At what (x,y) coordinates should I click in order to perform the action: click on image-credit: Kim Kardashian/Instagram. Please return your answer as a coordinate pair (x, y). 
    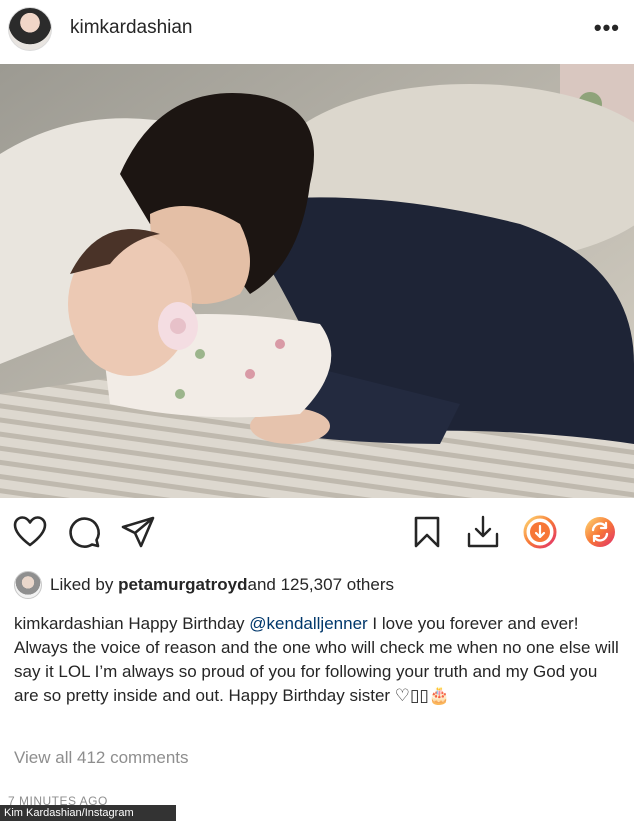
    Looking at the image, I should click on (88, 813).